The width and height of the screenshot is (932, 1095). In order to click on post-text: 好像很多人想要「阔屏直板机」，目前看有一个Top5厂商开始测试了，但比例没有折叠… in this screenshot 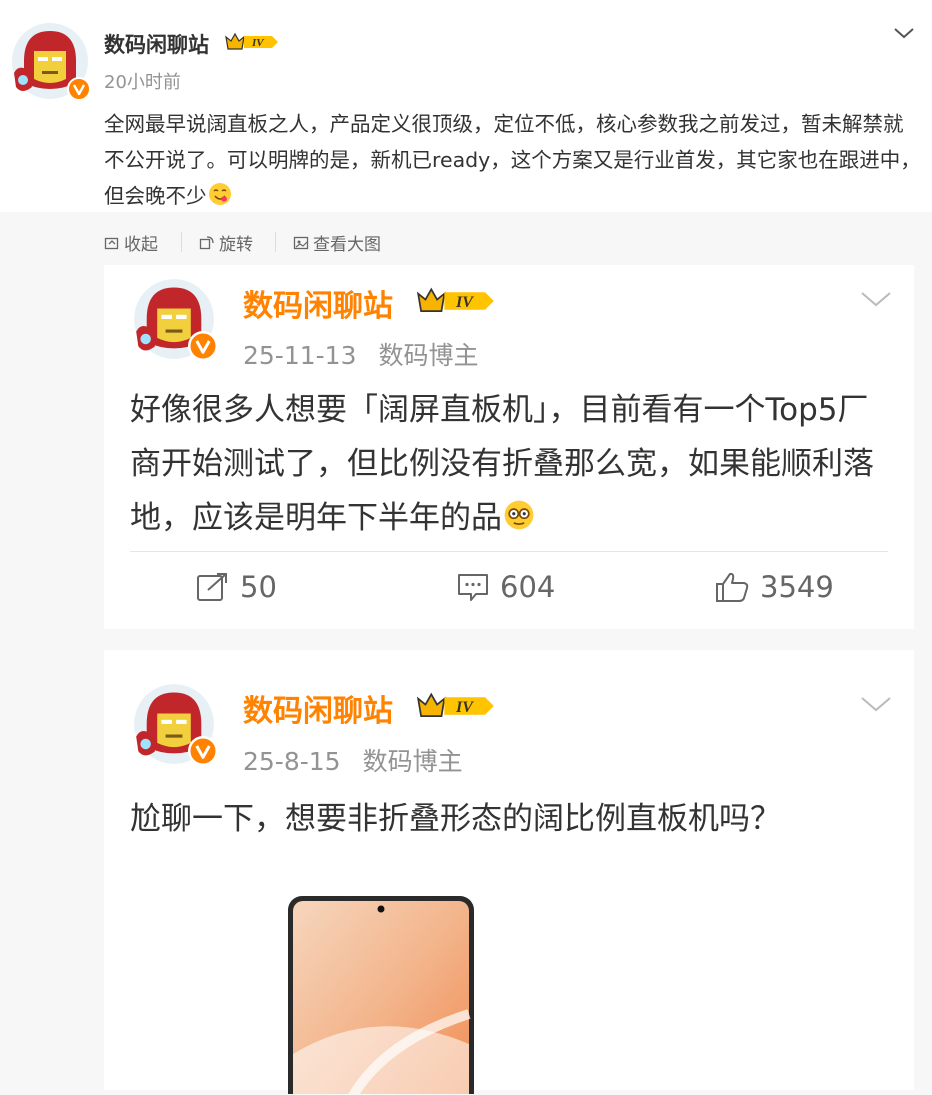, I will do `click(502, 464)`.